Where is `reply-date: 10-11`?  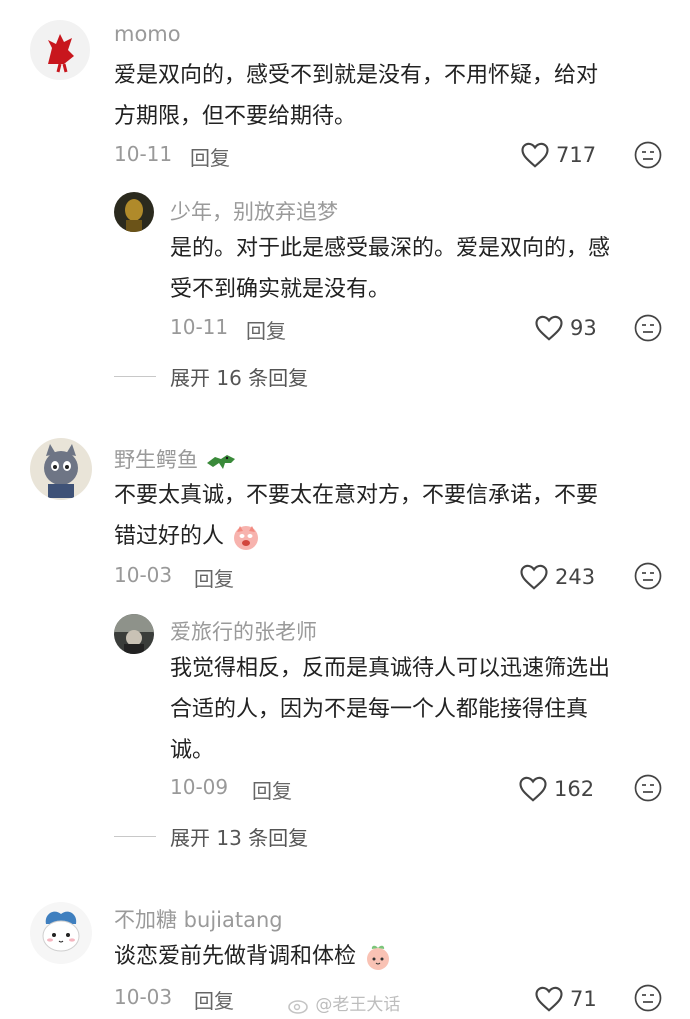
reply-date: 10-11 is located at coordinates (199, 327).